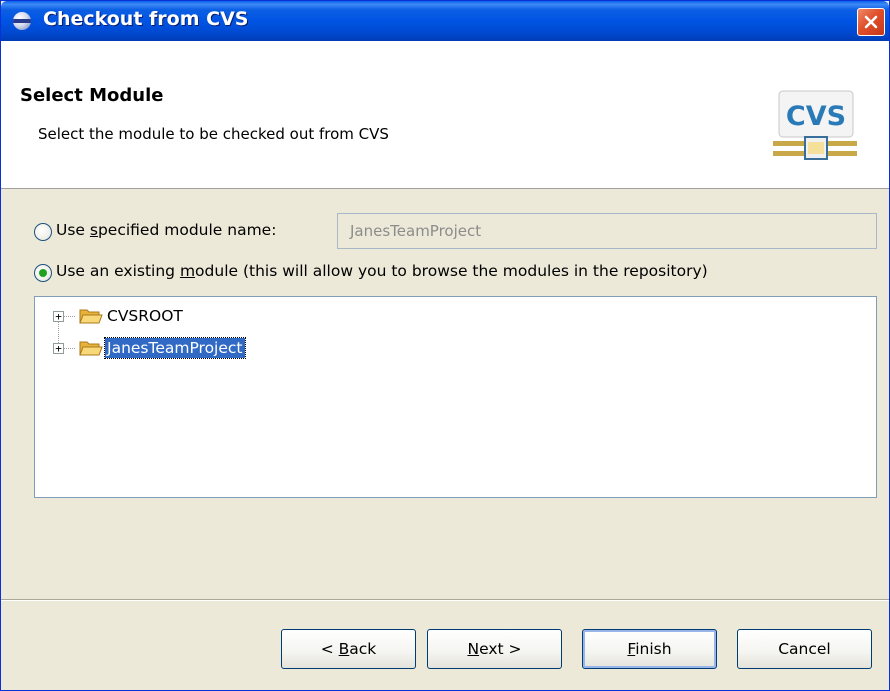 The height and width of the screenshot is (691, 890). What do you see at coordinates (22, 21) in the screenshot?
I see `eclipse-icon` at bounding box center [22, 21].